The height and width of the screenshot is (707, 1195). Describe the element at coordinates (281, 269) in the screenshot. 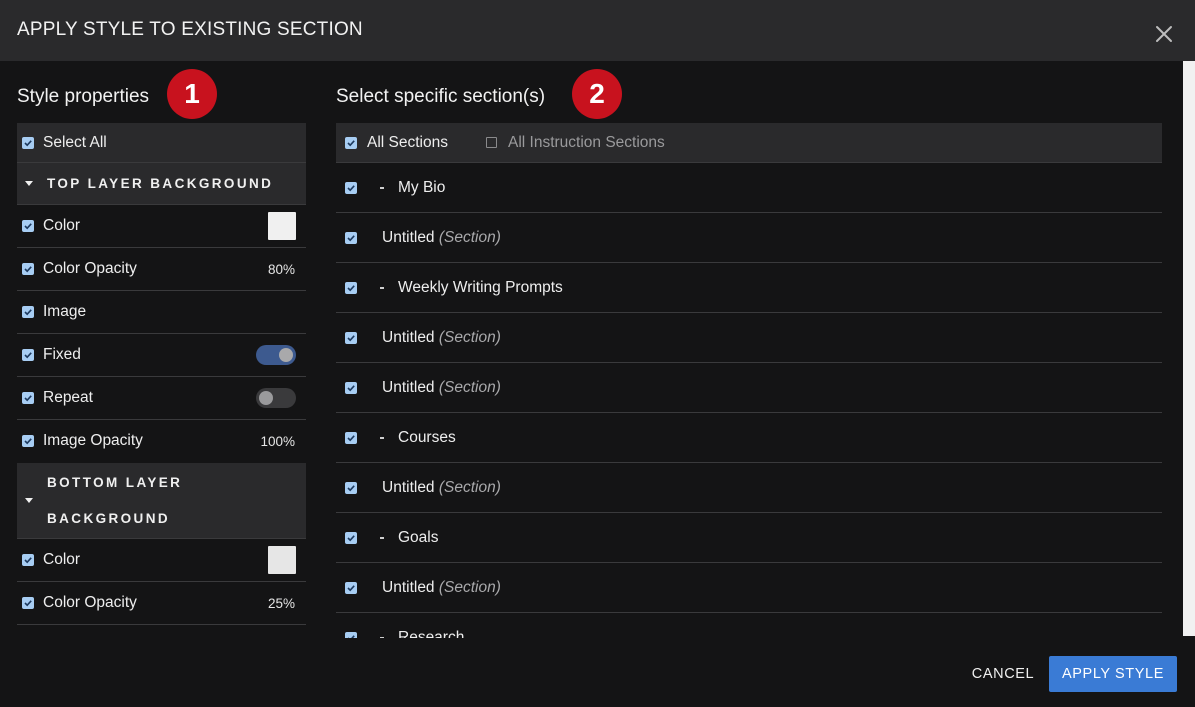

I see `prop-value: 80%` at that location.